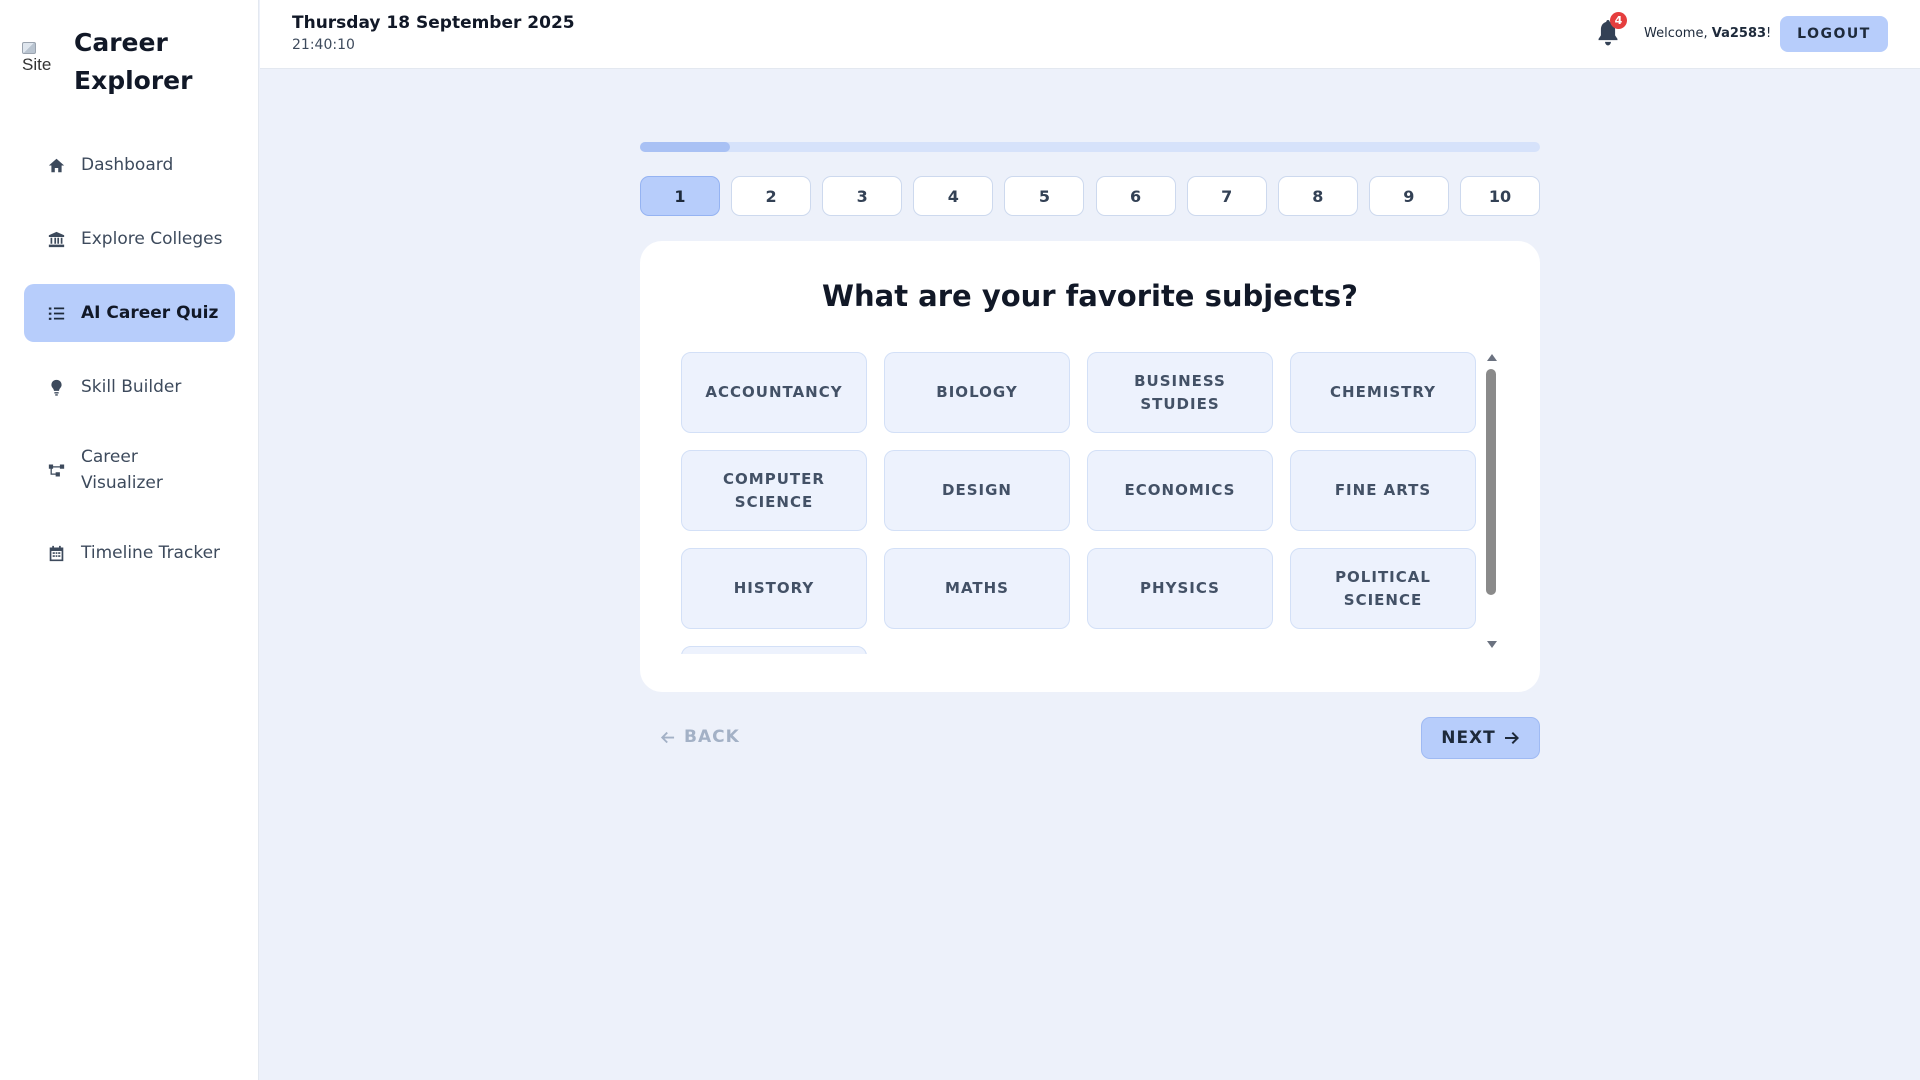  What do you see at coordinates (150, 313) in the screenshot?
I see `sidebar-item-label: AI Career Quiz` at bounding box center [150, 313].